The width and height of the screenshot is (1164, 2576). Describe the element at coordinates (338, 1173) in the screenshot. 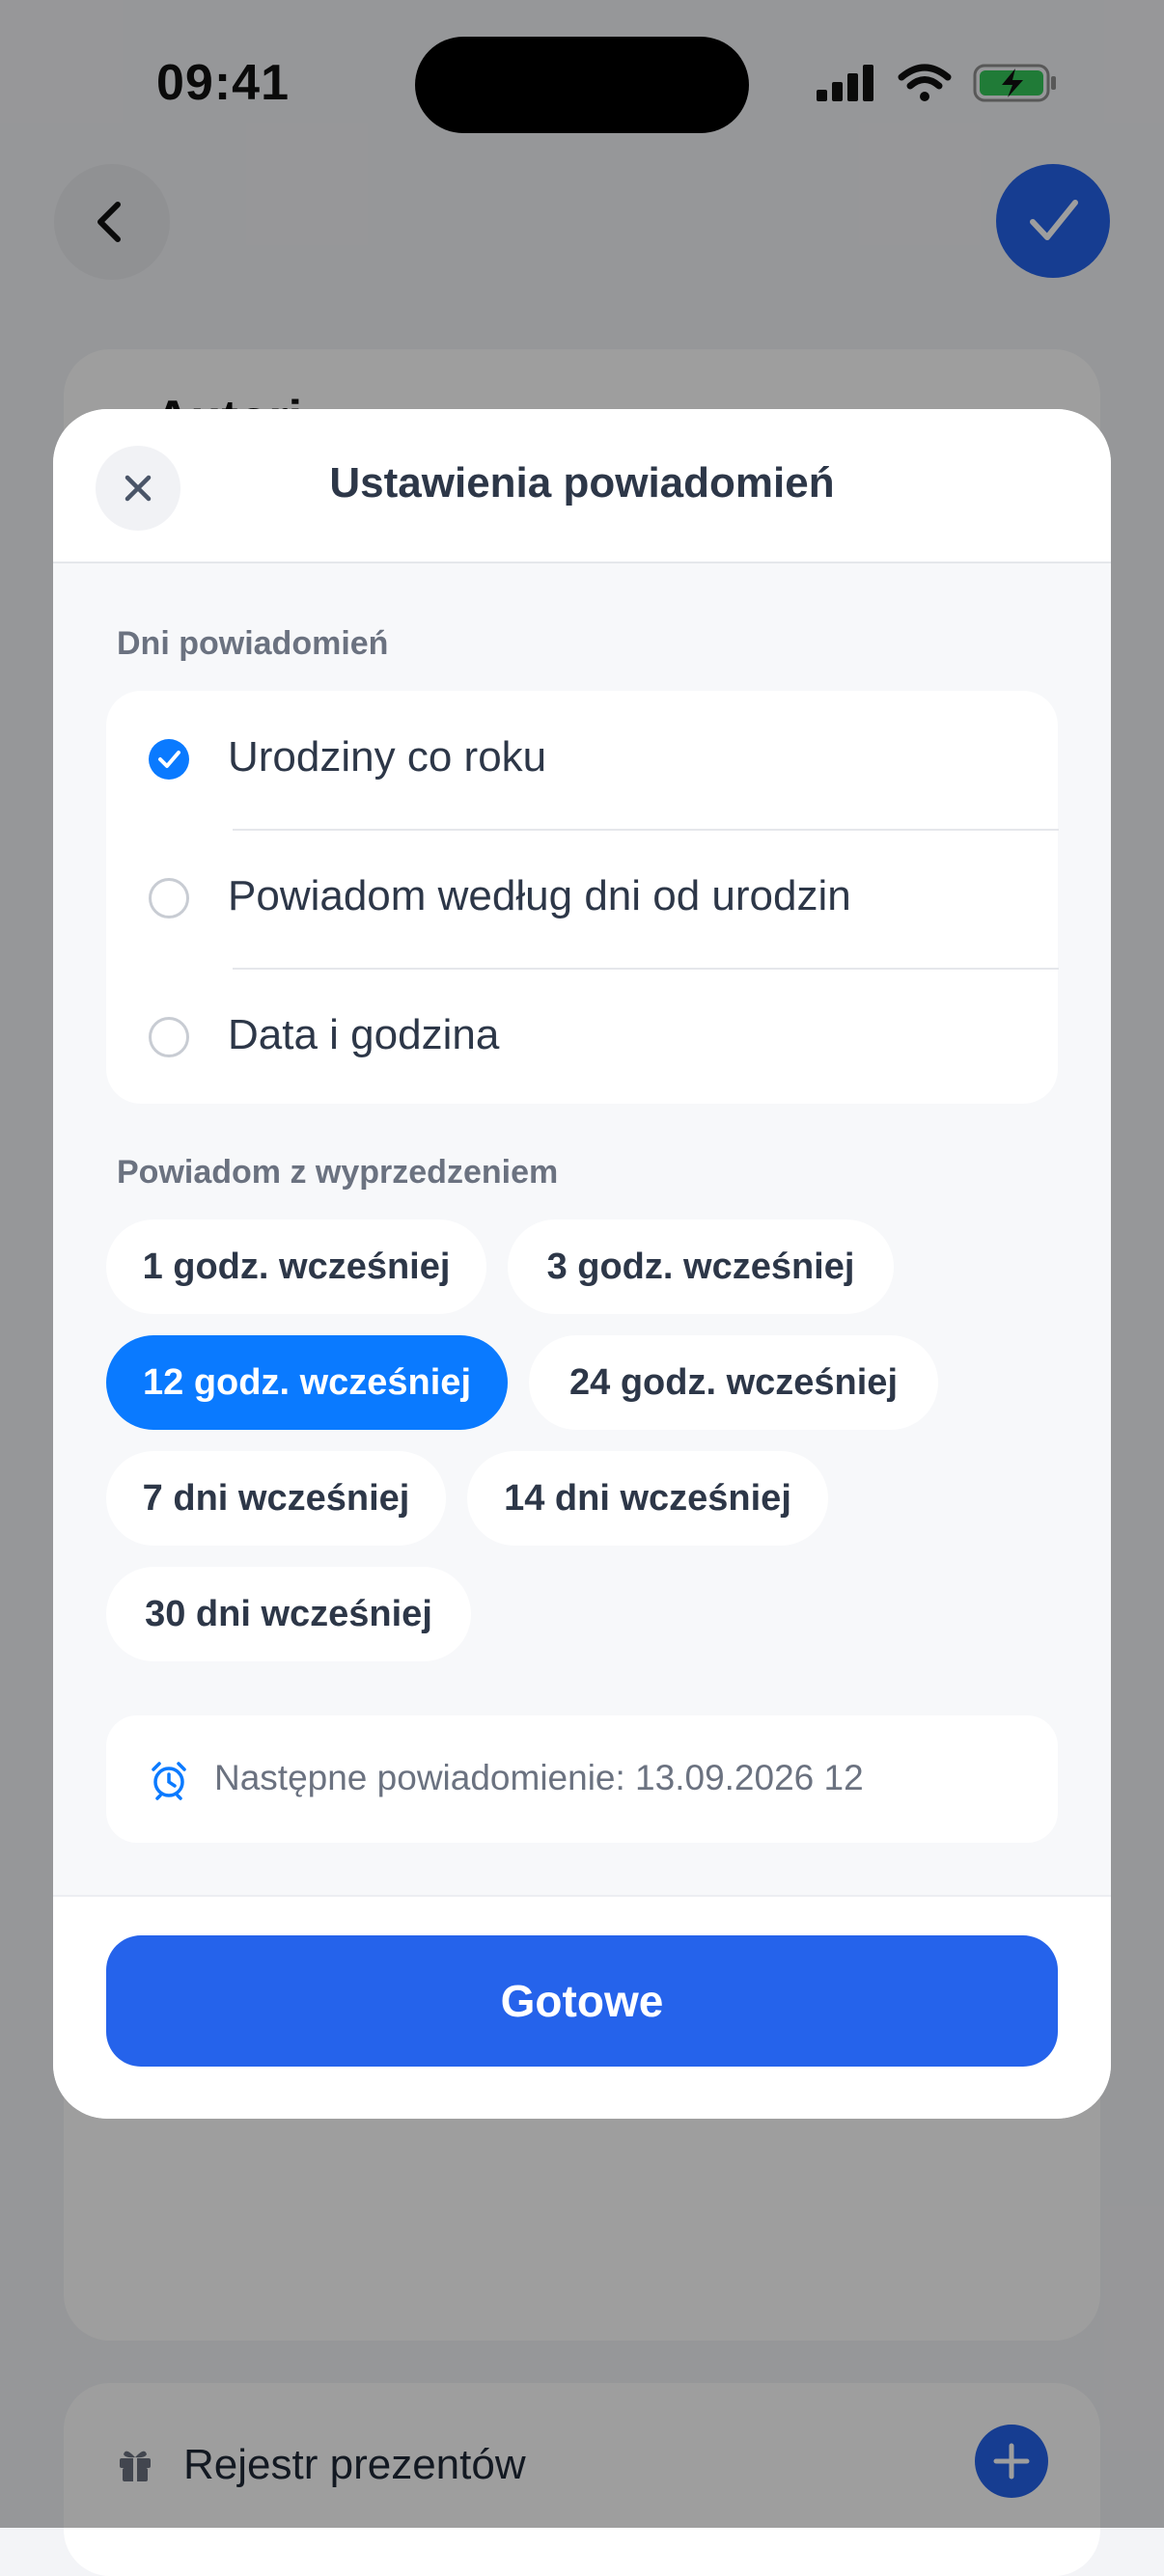

I see `advance-section-label: Powiadom z wyprzedzeniem` at that location.